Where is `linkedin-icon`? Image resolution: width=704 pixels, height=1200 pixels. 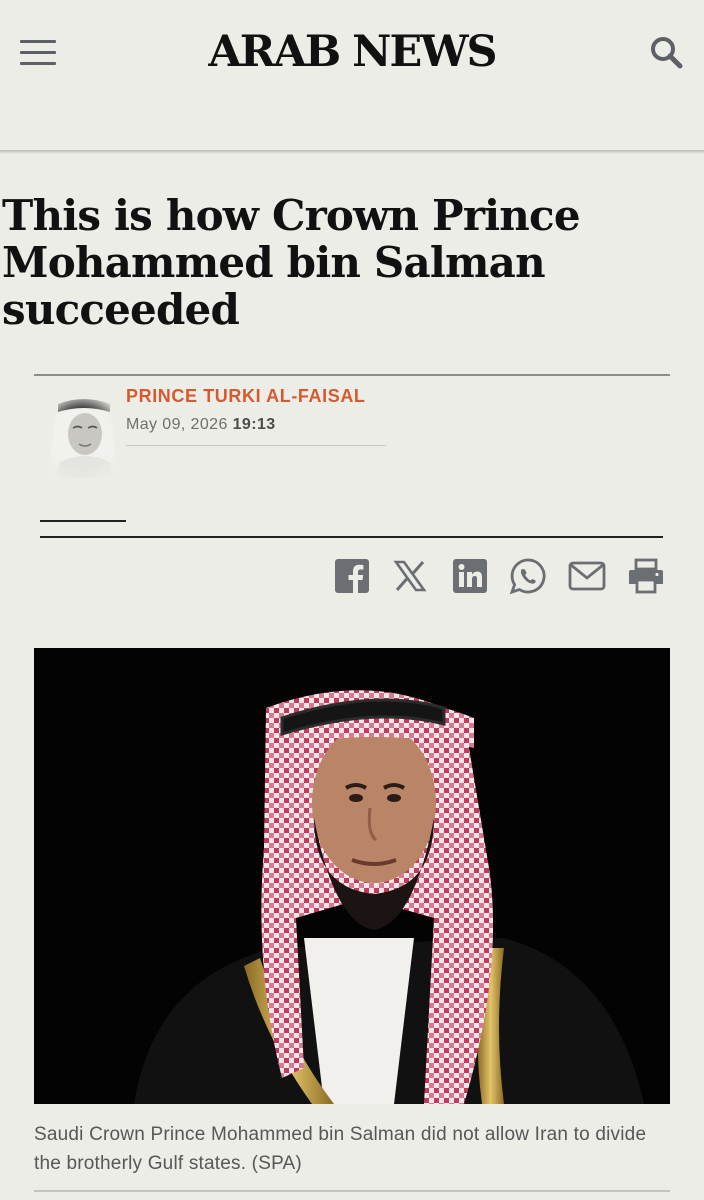
linkedin-icon is located at coordinates (470, 576).